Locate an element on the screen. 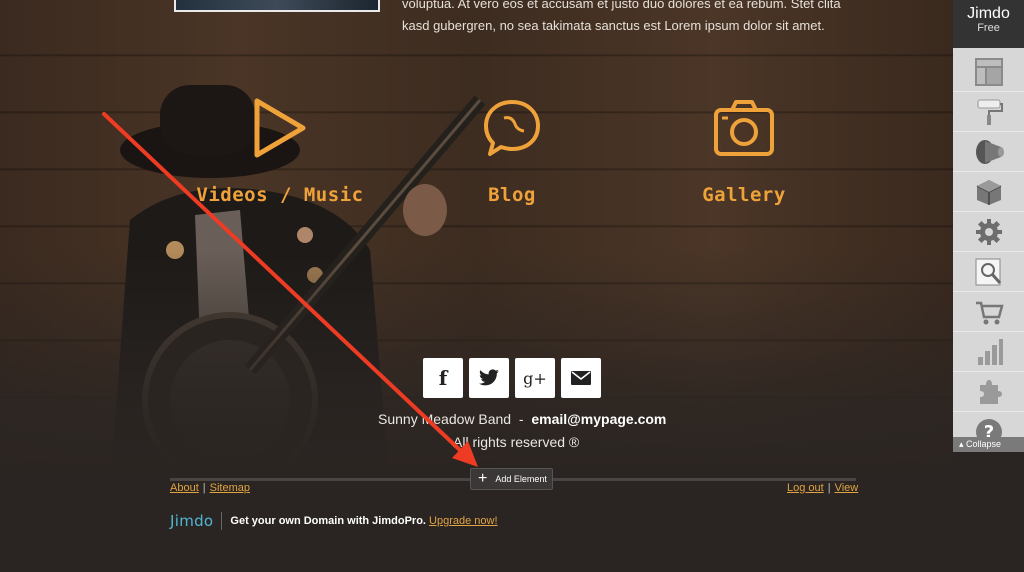  sidebar-brand: Jimdo Free is located at coordinates (988, 24).